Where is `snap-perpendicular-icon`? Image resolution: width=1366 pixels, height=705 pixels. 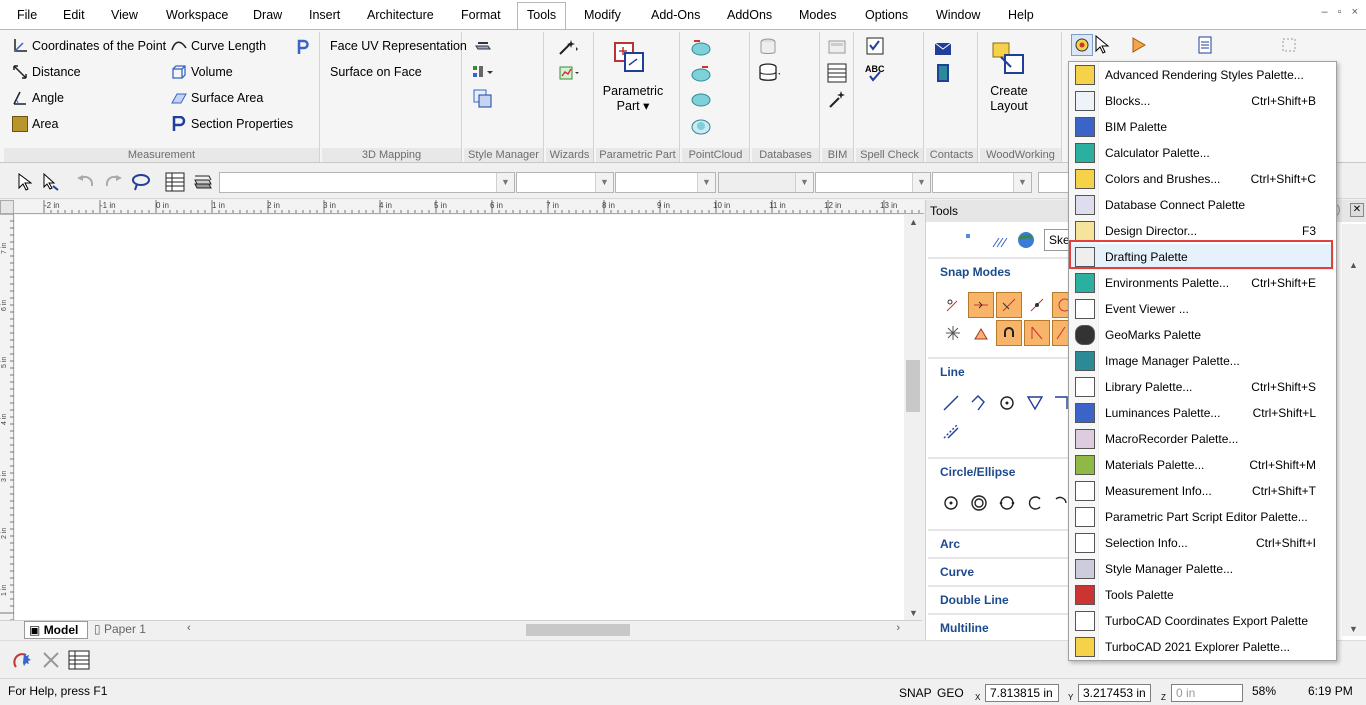 snap-perpendicular-icon is located at coordinates (981, 333).